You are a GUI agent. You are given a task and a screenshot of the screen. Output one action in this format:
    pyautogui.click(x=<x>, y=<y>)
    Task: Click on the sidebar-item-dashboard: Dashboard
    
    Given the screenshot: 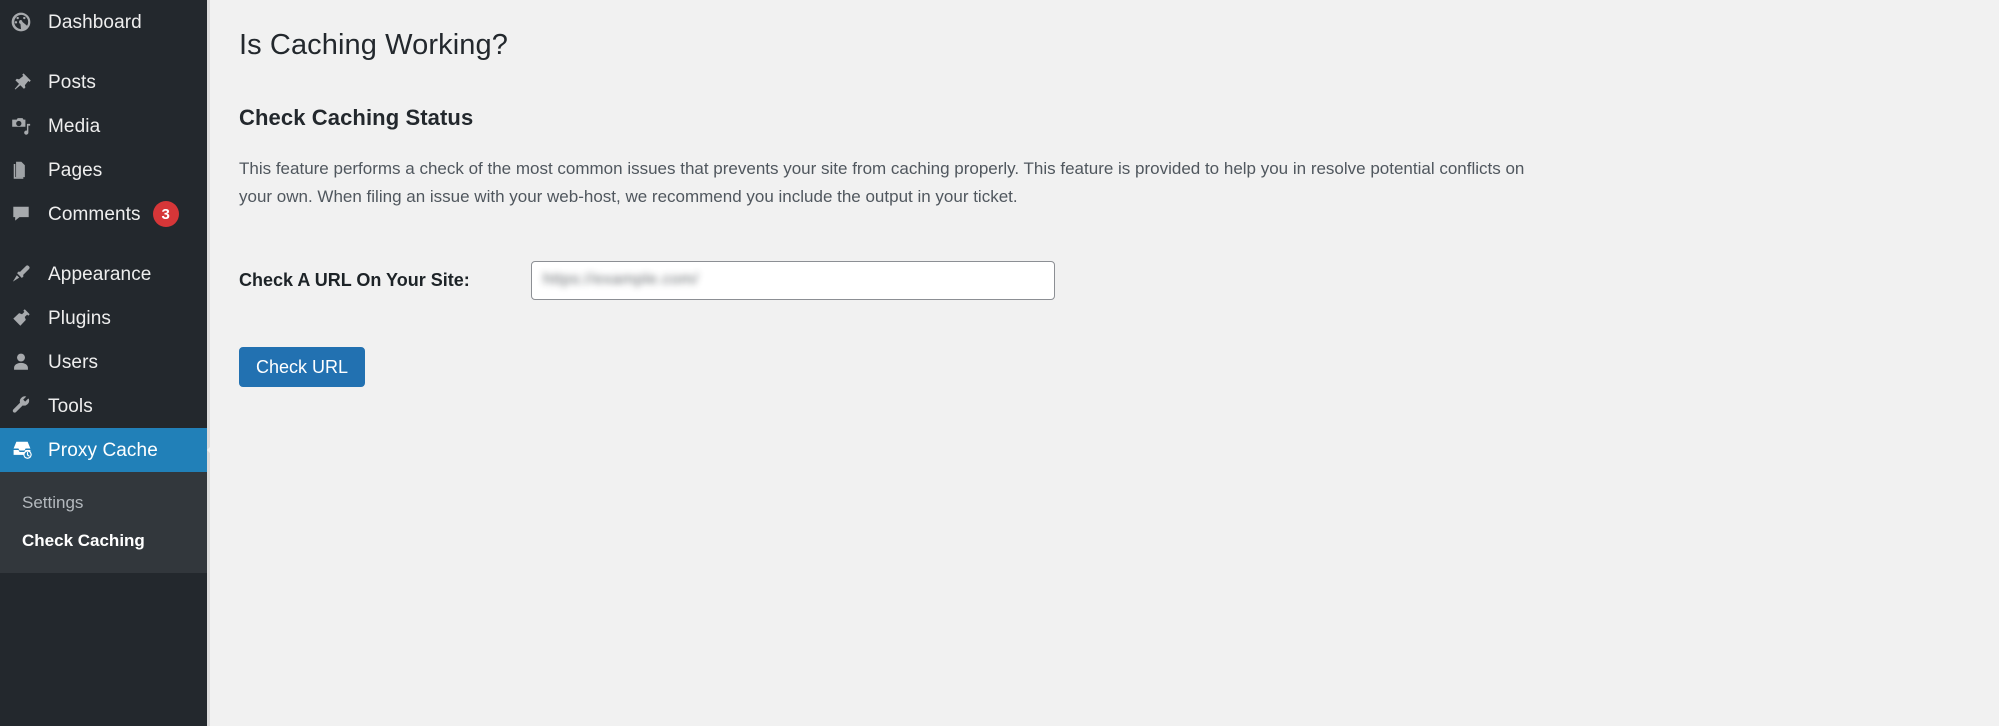 What is the action you would take?
    pyautogui.click(x=103, y=22)
    